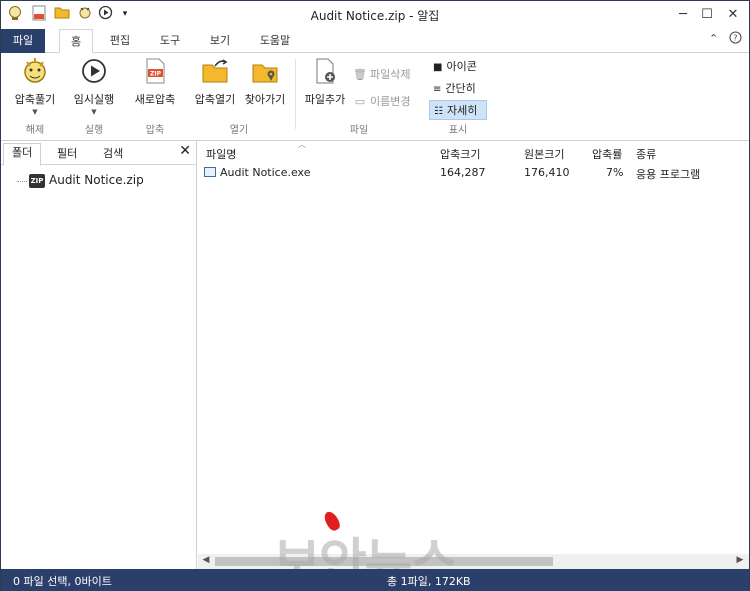  I want to click on add-file-button: 파일추가, so click(325, 82).